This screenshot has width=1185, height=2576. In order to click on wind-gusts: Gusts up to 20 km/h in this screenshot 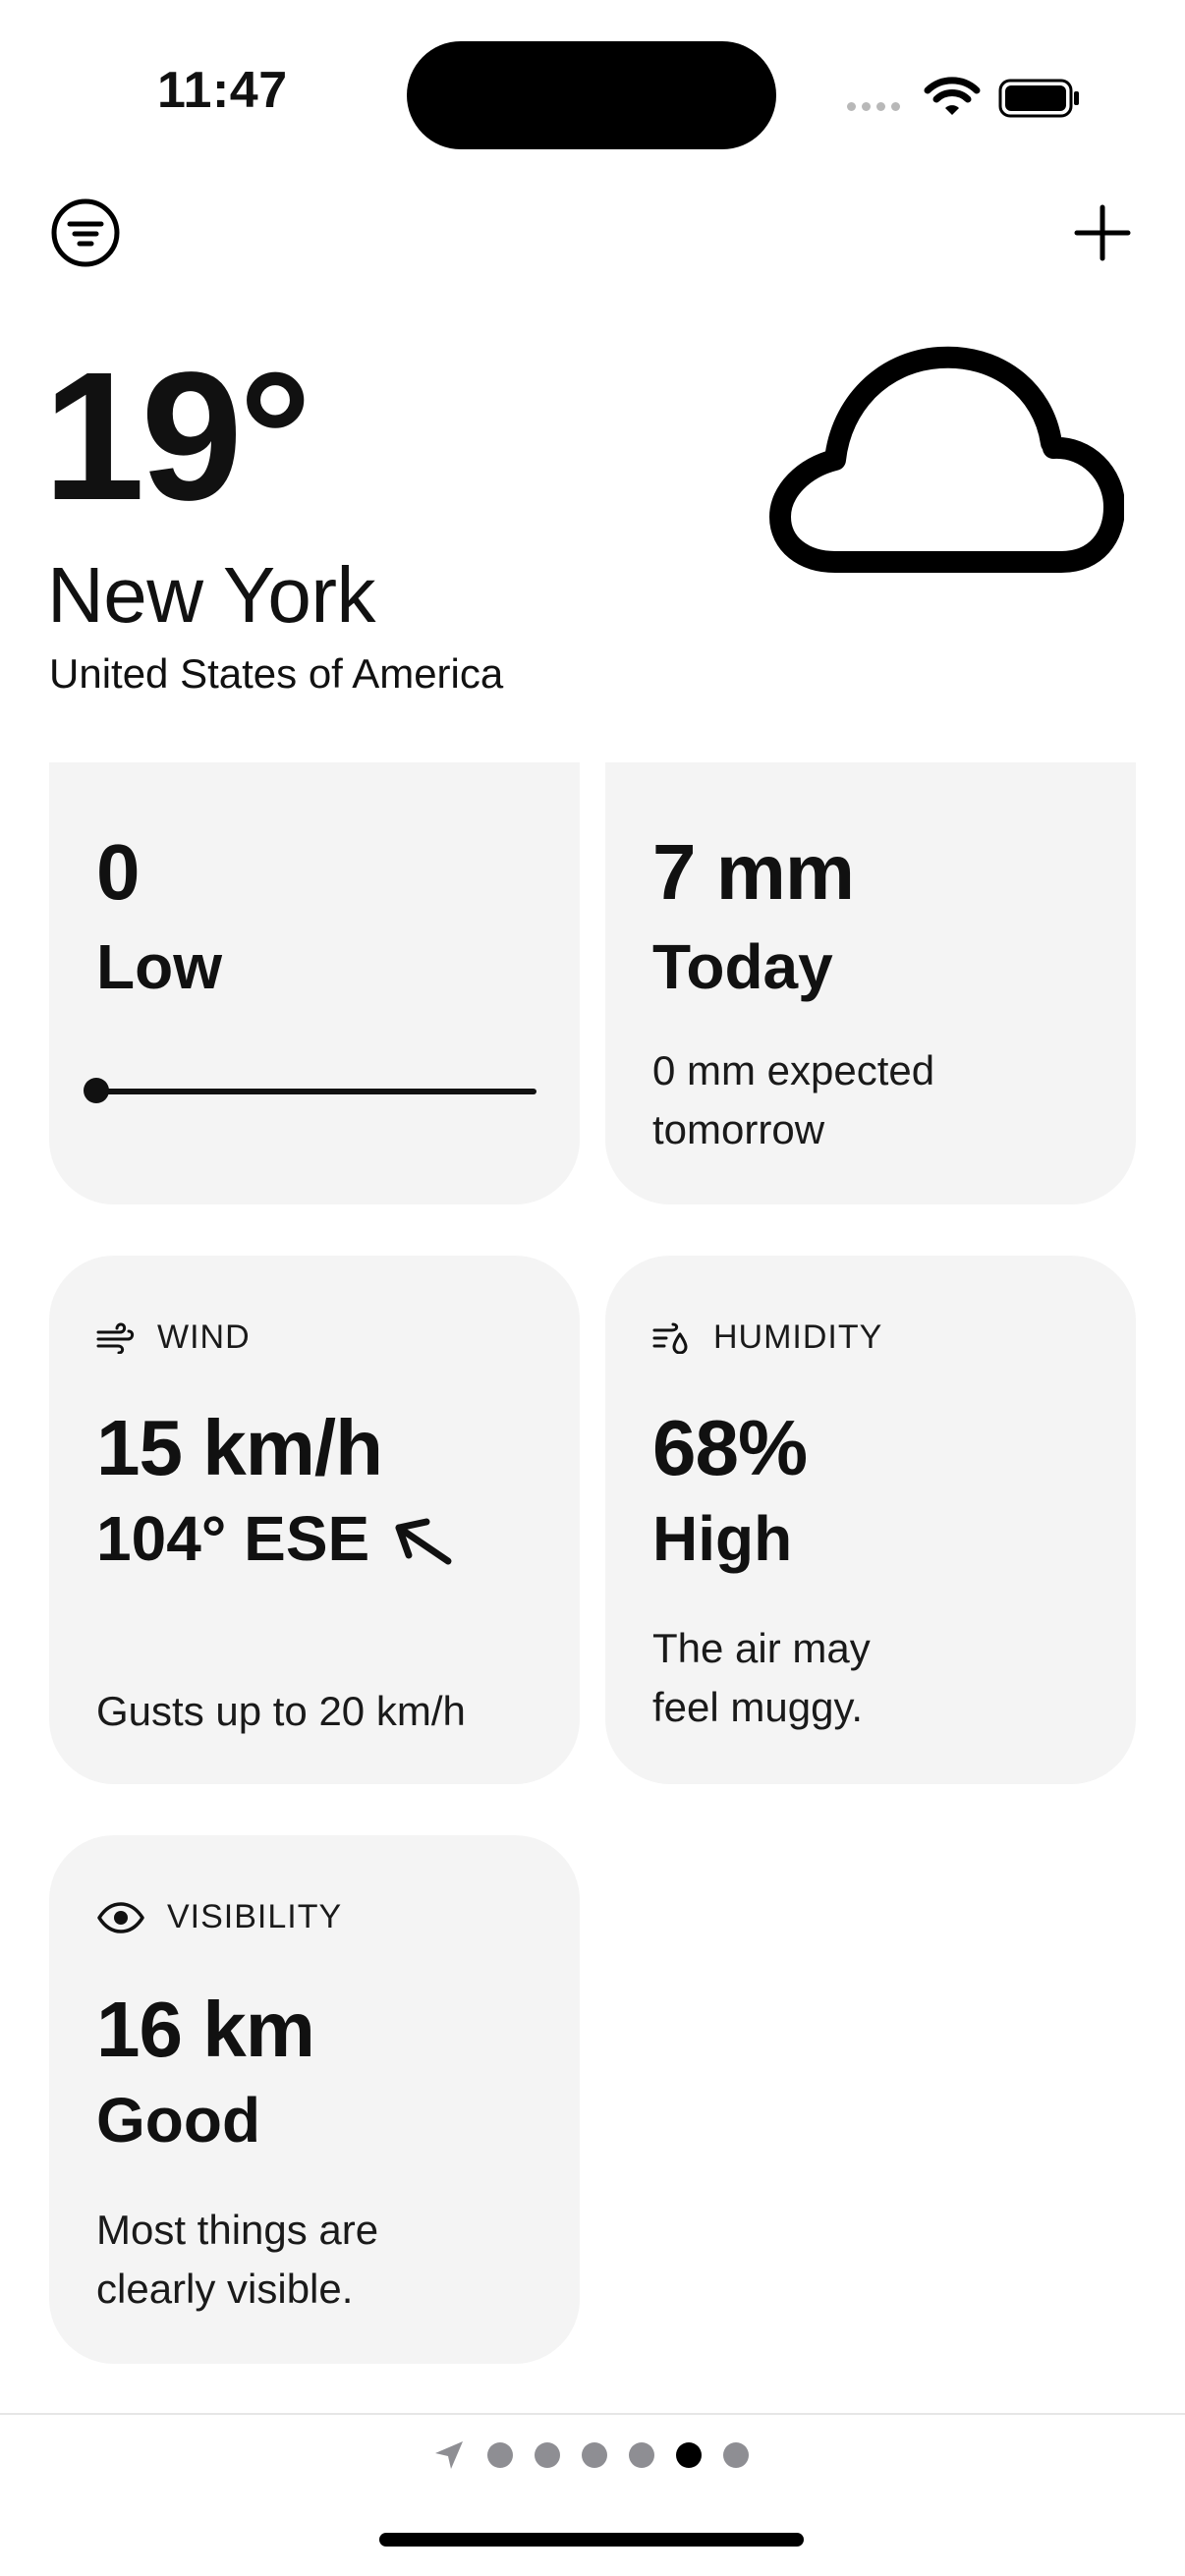, I will do `click(281, 1711)`.